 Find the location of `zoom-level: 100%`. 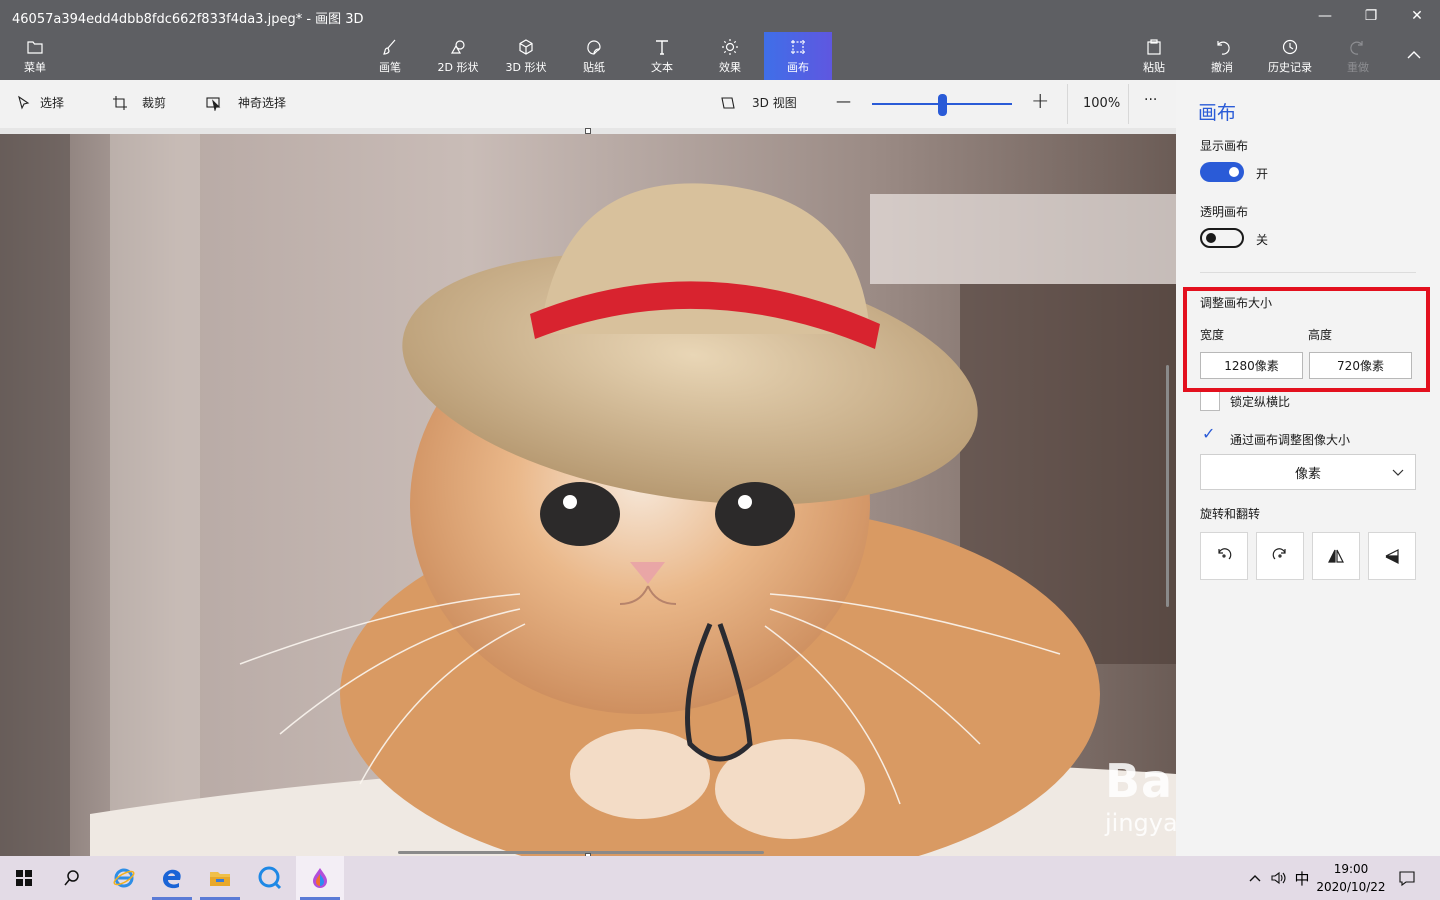

zoom-level: 100% is located at coordinates (1101, 103).